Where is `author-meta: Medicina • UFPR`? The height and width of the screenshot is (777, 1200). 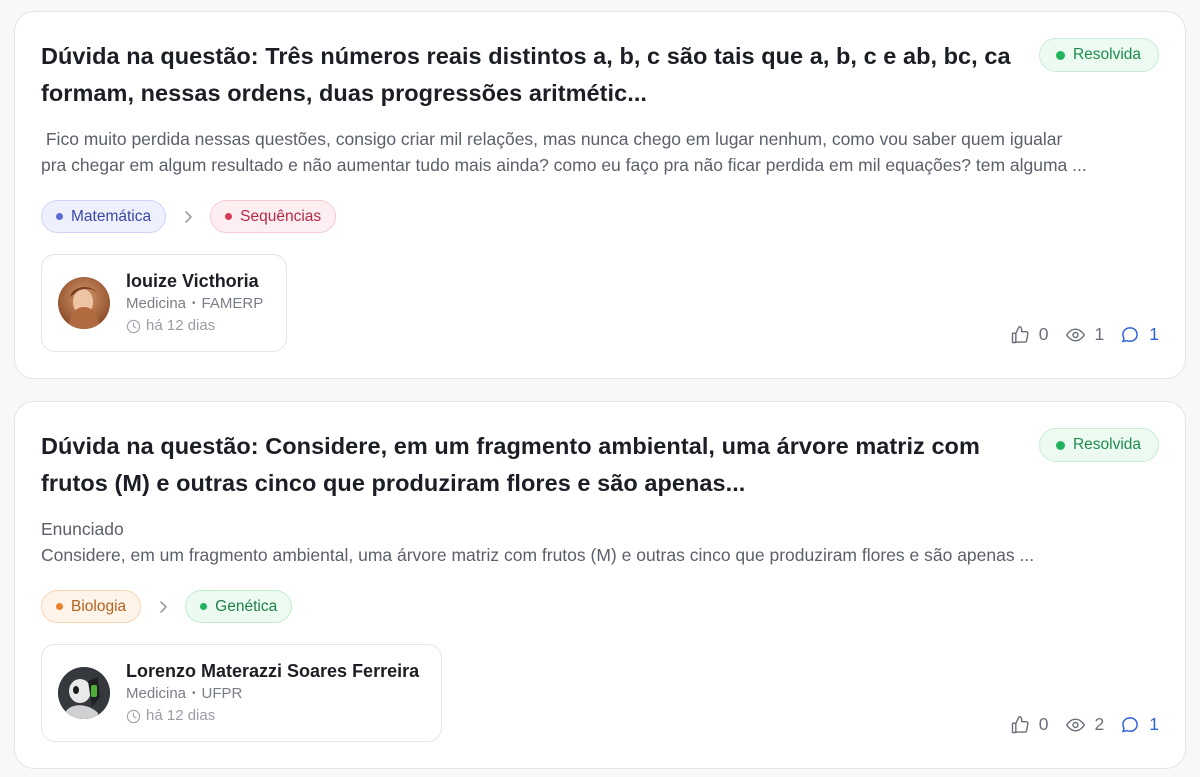 author-meta: Medicina • UFPR is located at coordinates (272, 694).